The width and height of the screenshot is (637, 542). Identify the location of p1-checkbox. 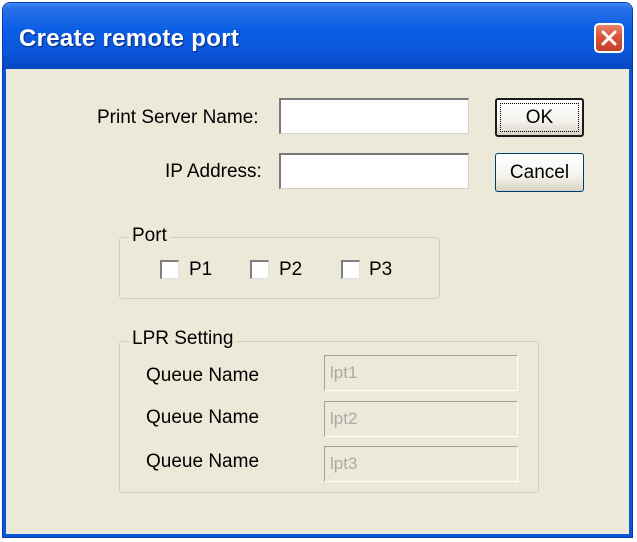
(169, 269).